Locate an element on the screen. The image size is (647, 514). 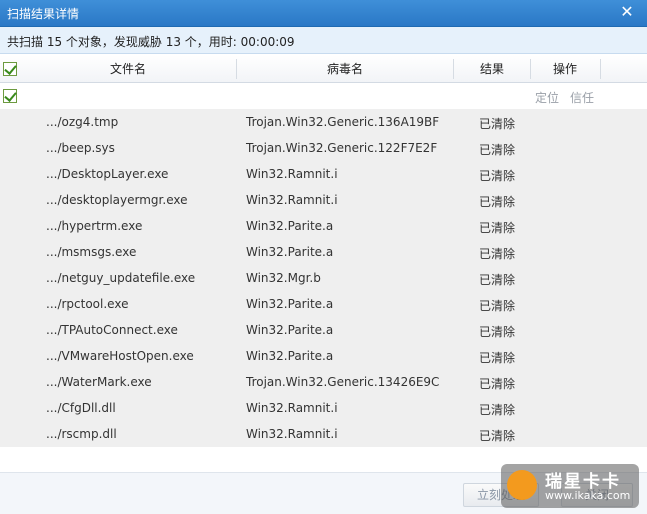
watermark: 瑞星卡卡 www.ikaka.com is located at coordinates (570, 486).